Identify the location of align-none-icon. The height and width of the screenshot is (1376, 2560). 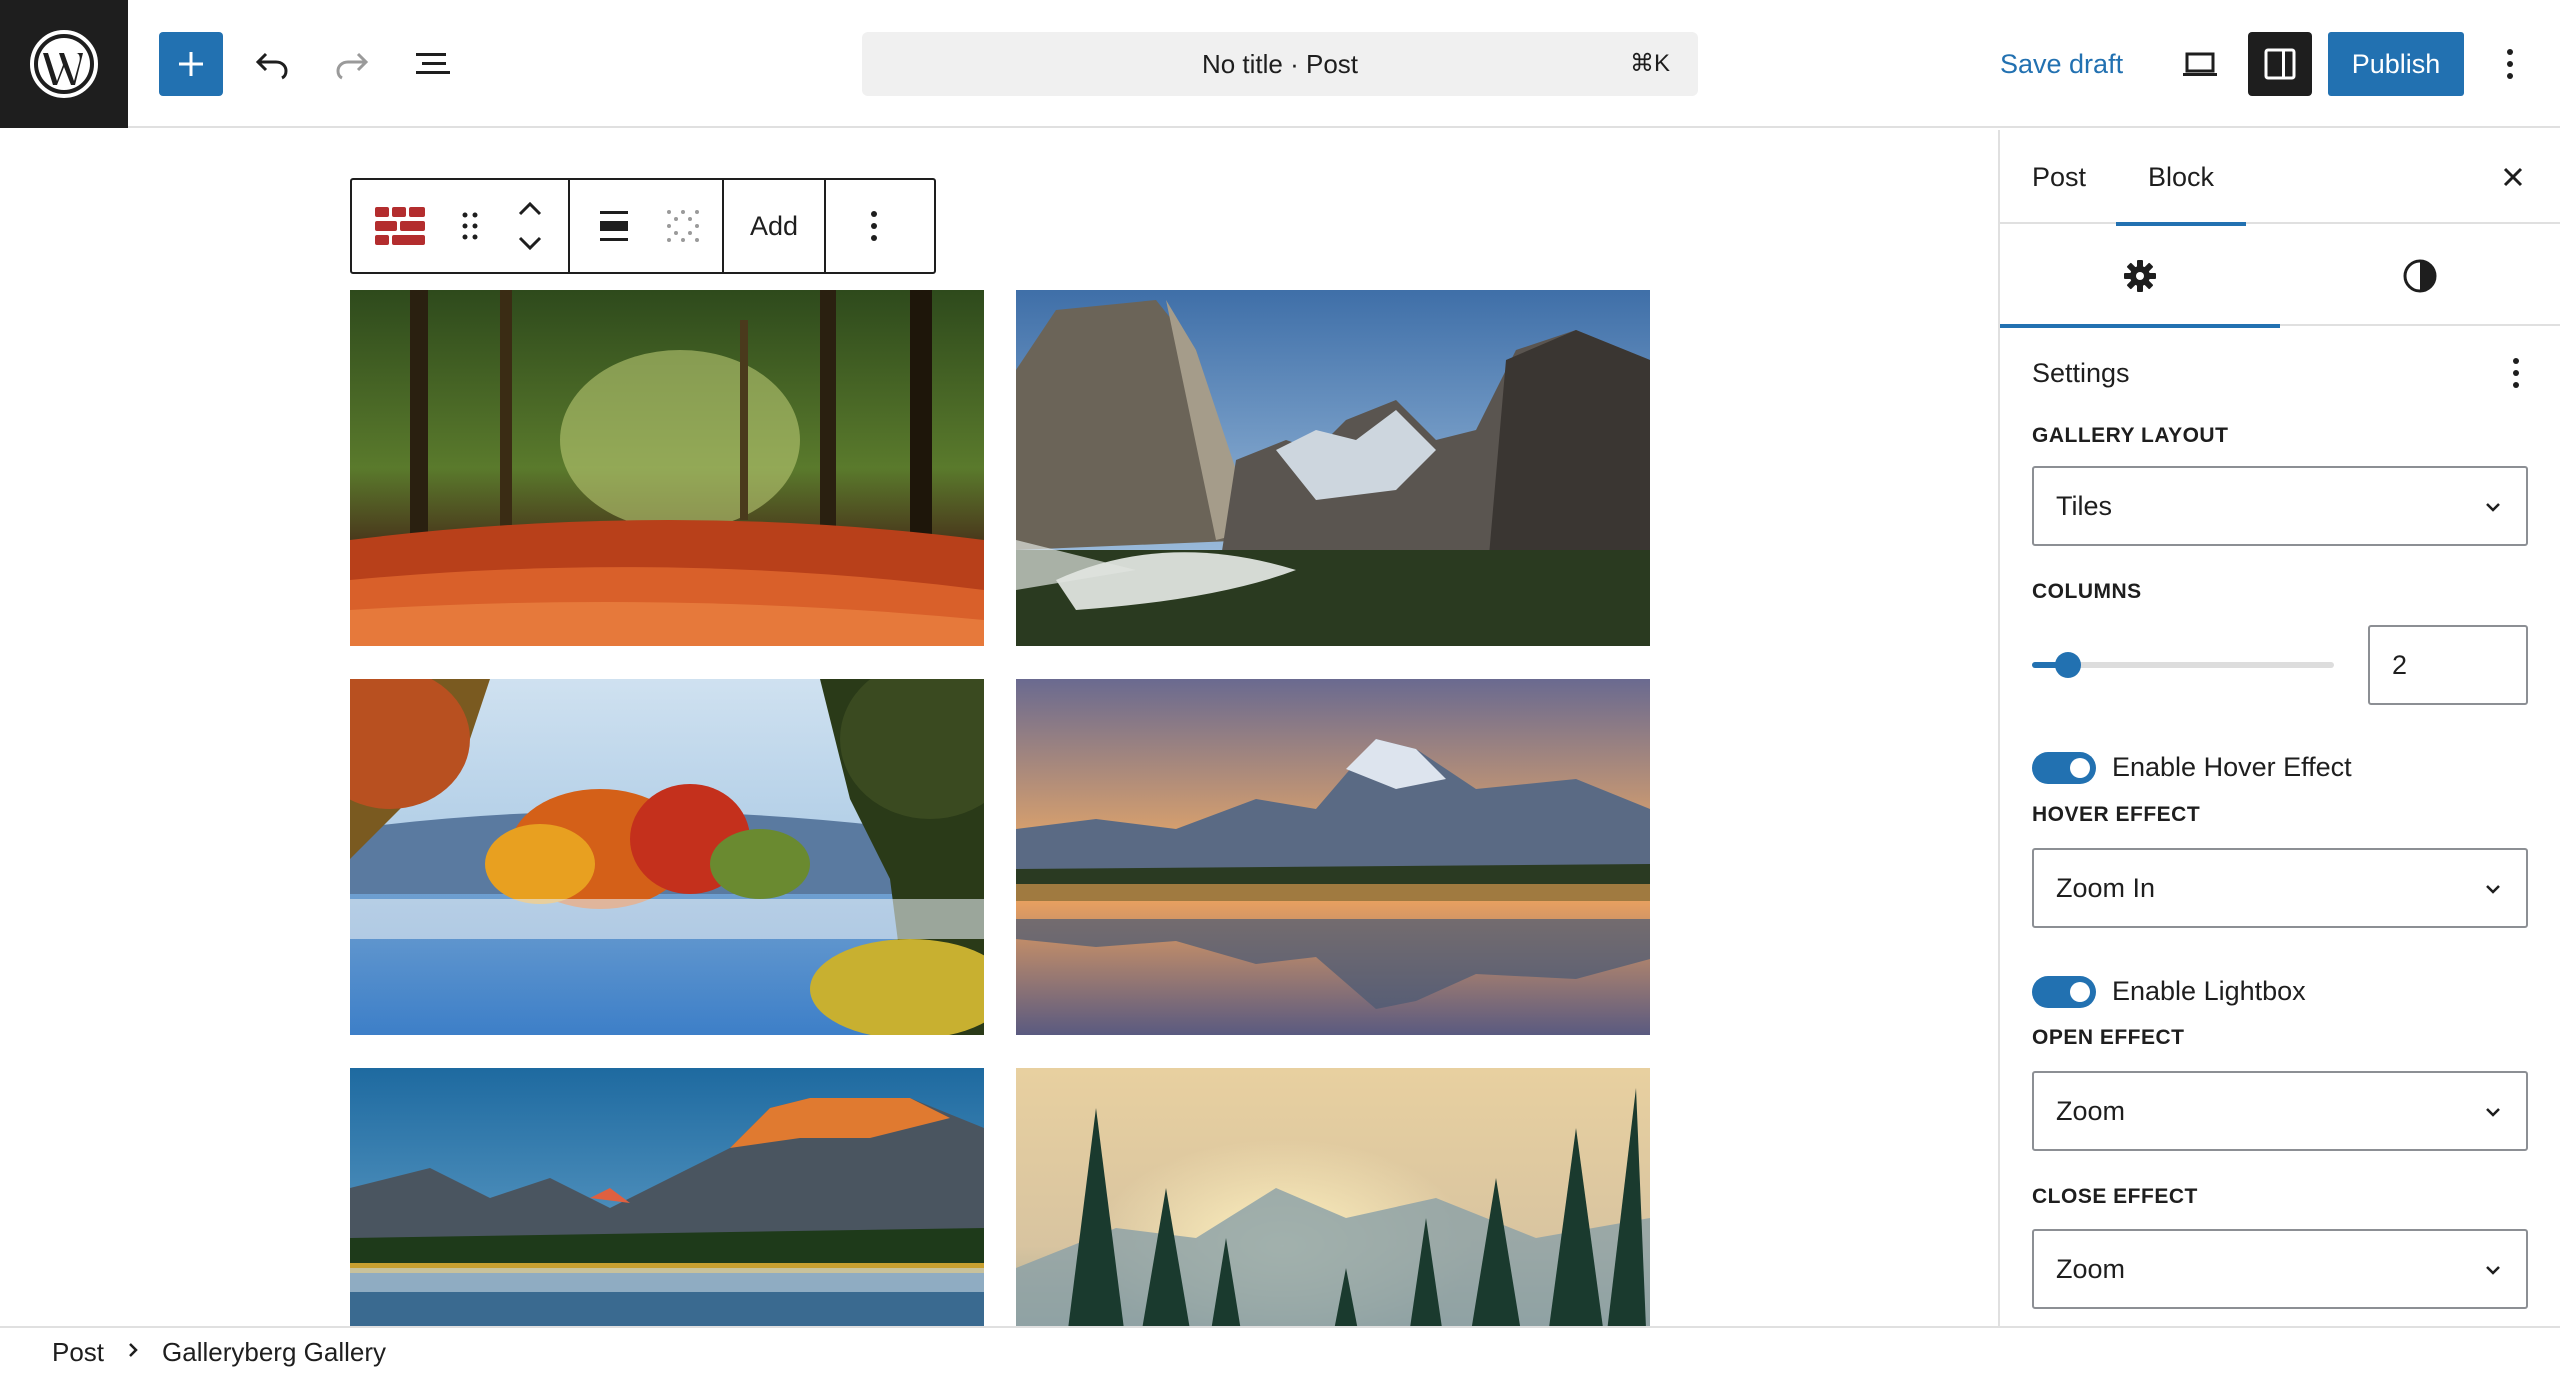
(614, 226).